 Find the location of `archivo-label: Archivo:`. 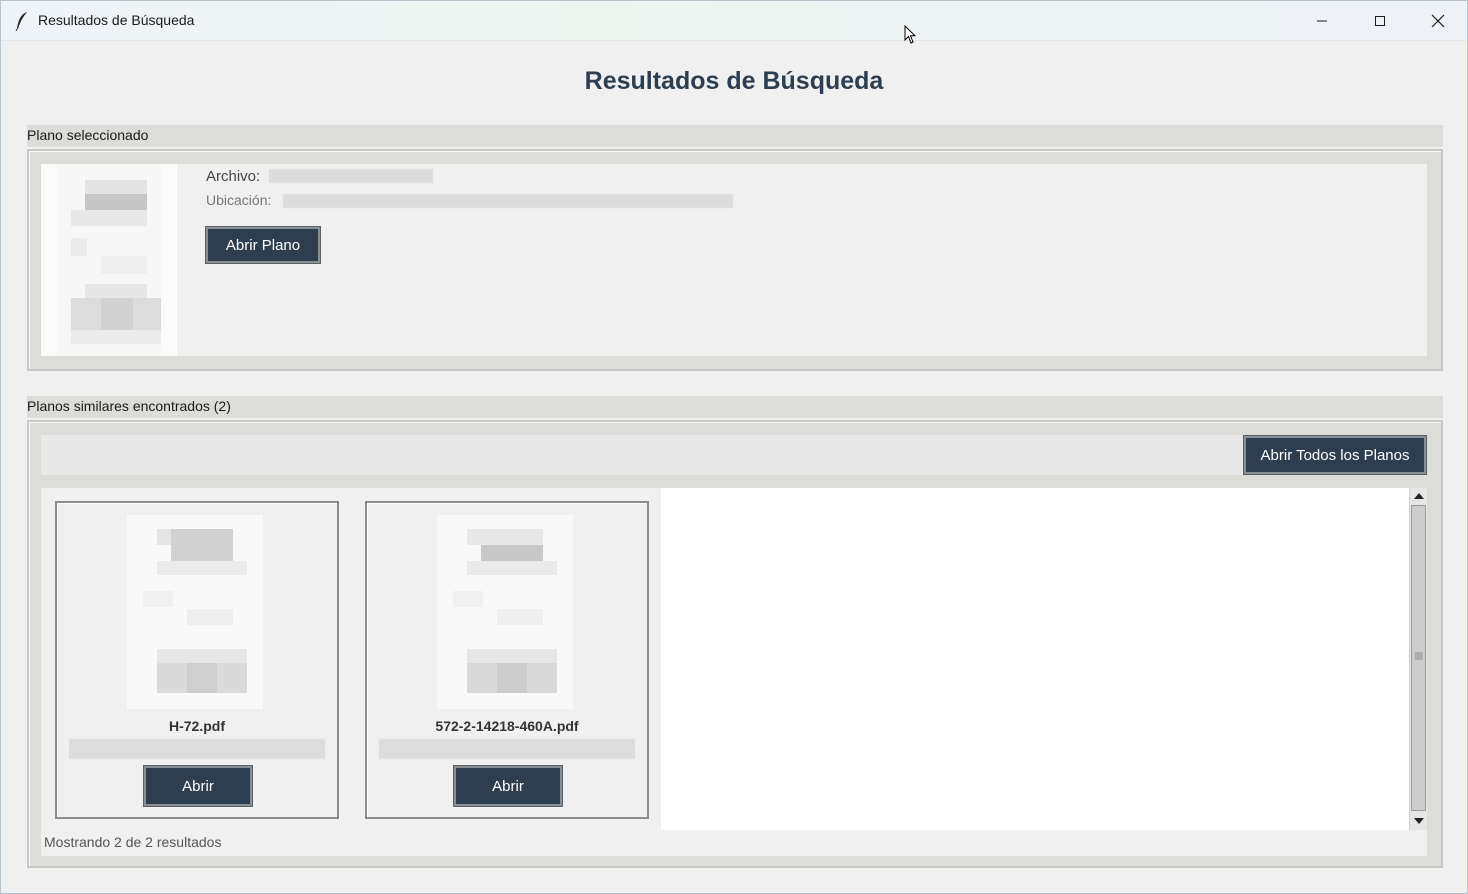

archivo-label: Archivo: is located at coordinates (233, 176).